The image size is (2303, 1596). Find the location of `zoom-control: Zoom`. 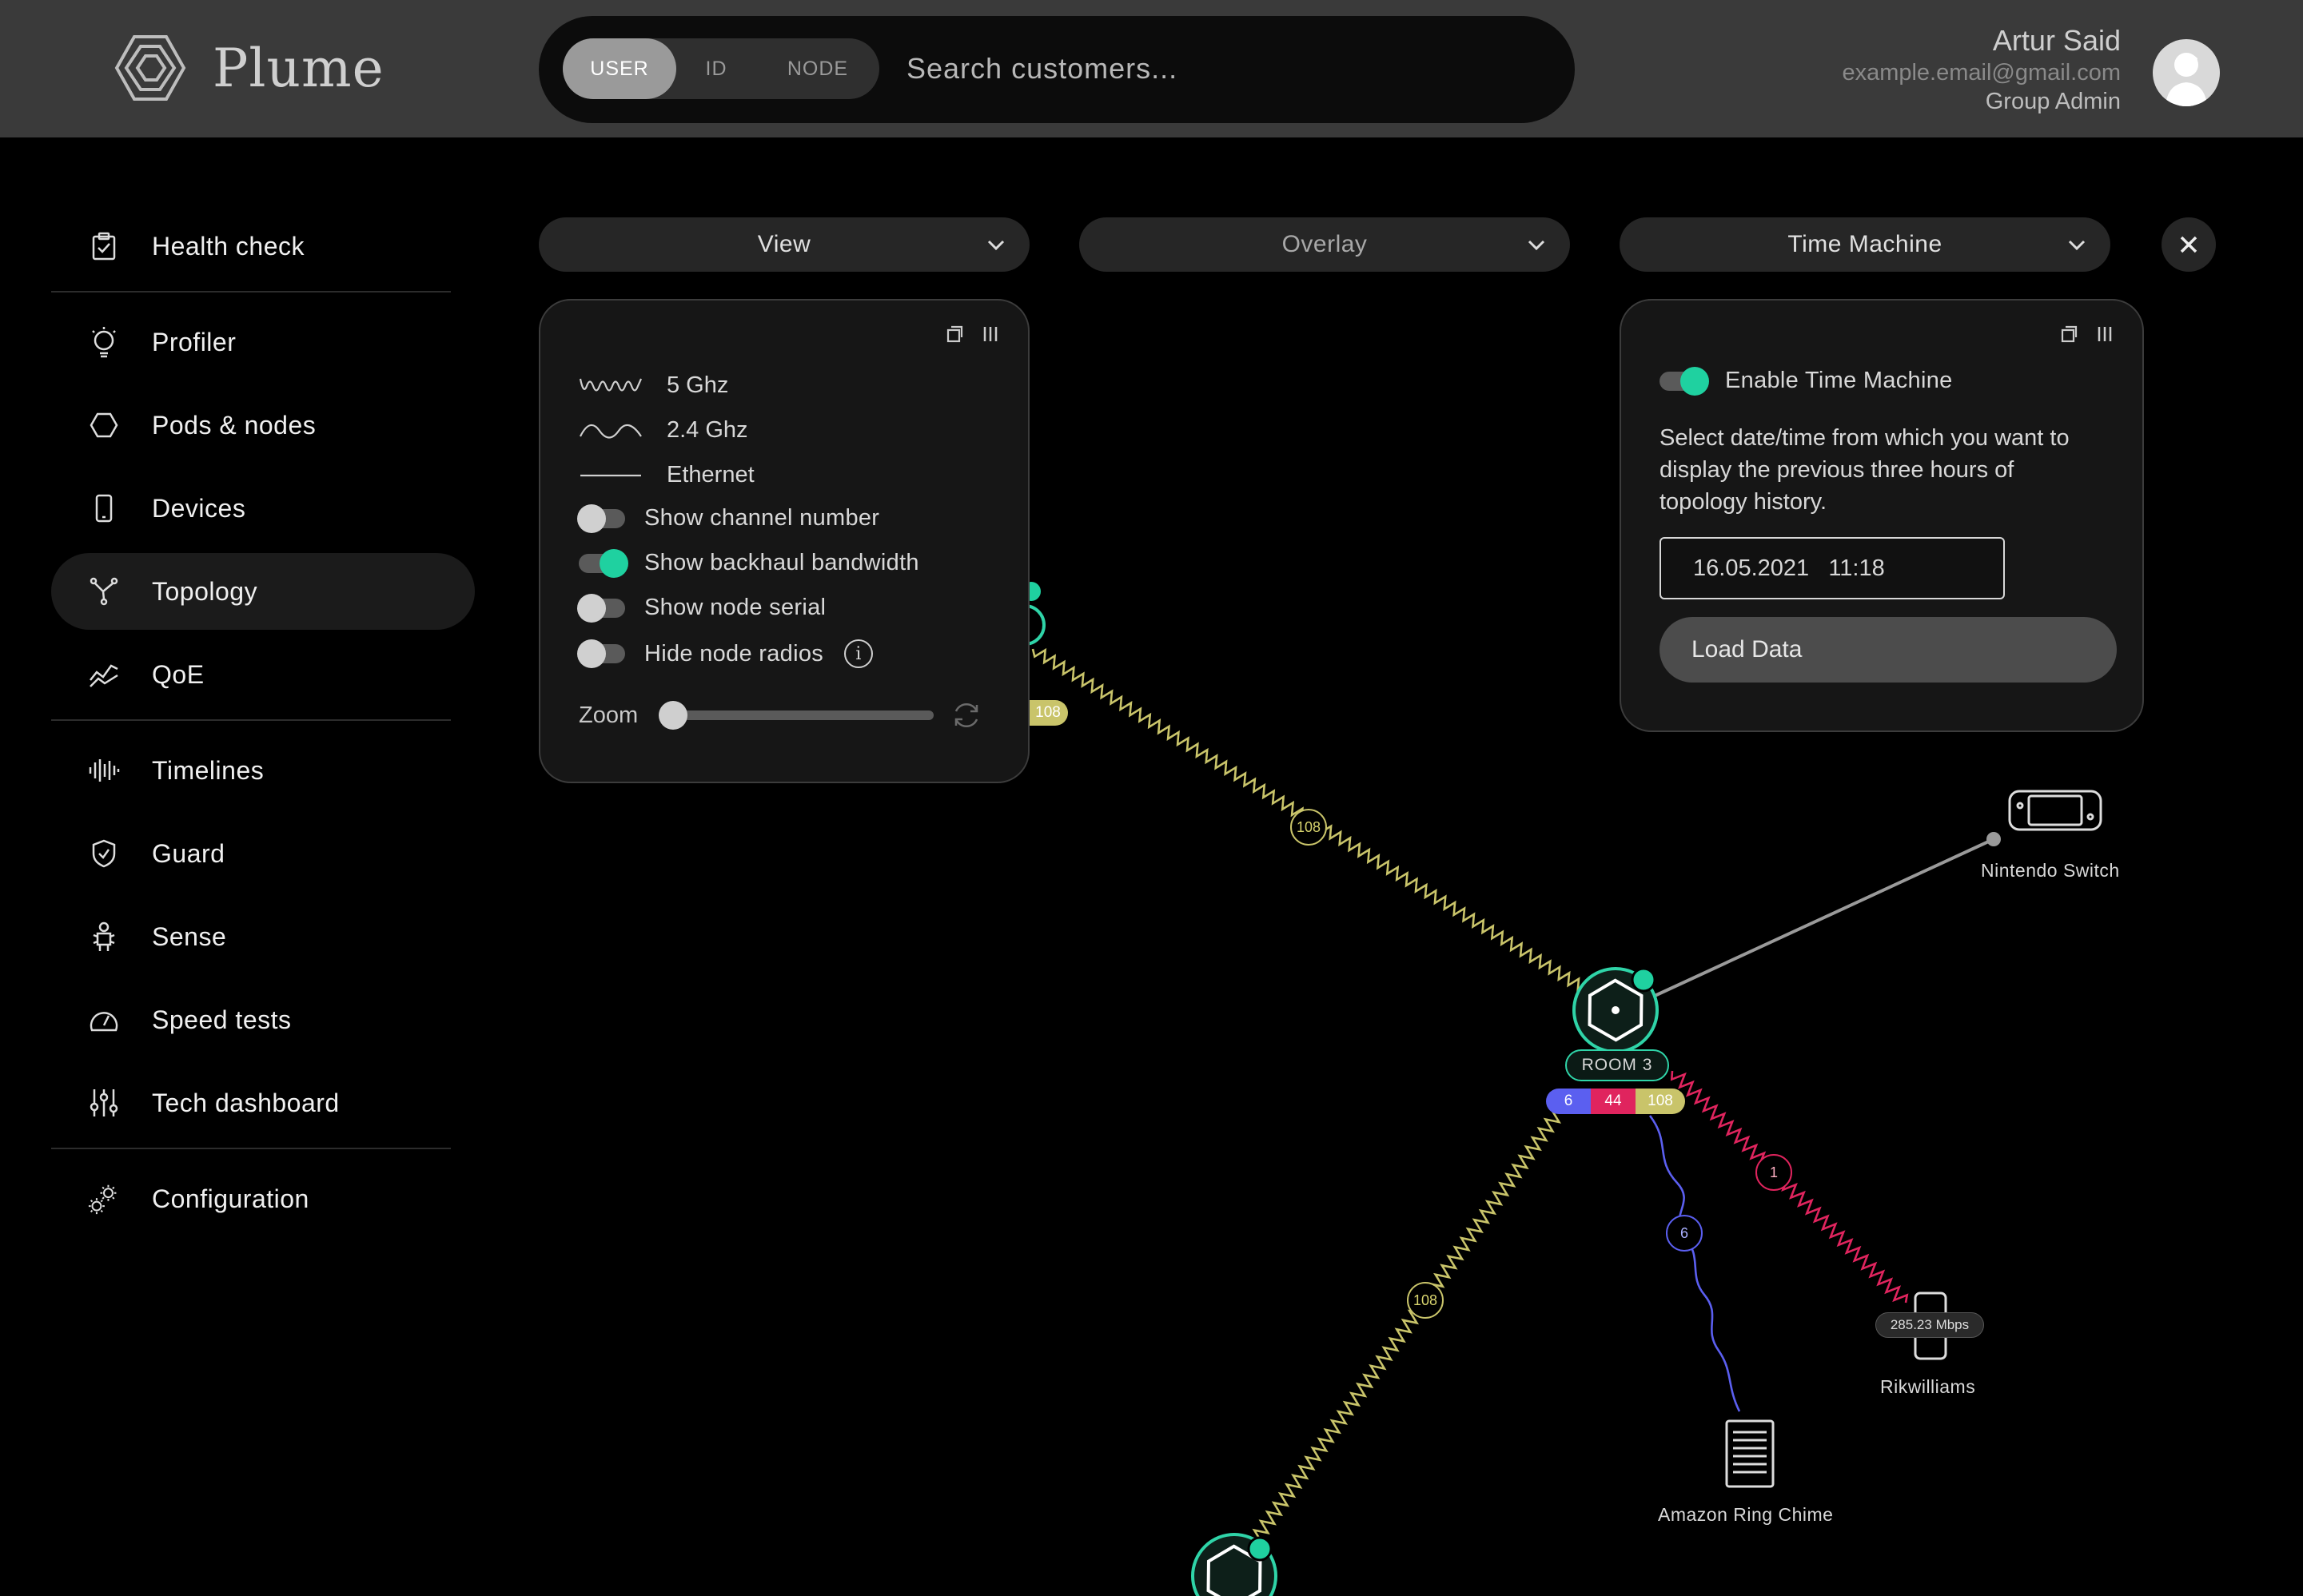

zoom-control: Zoom is located at coordinates (780, 715).